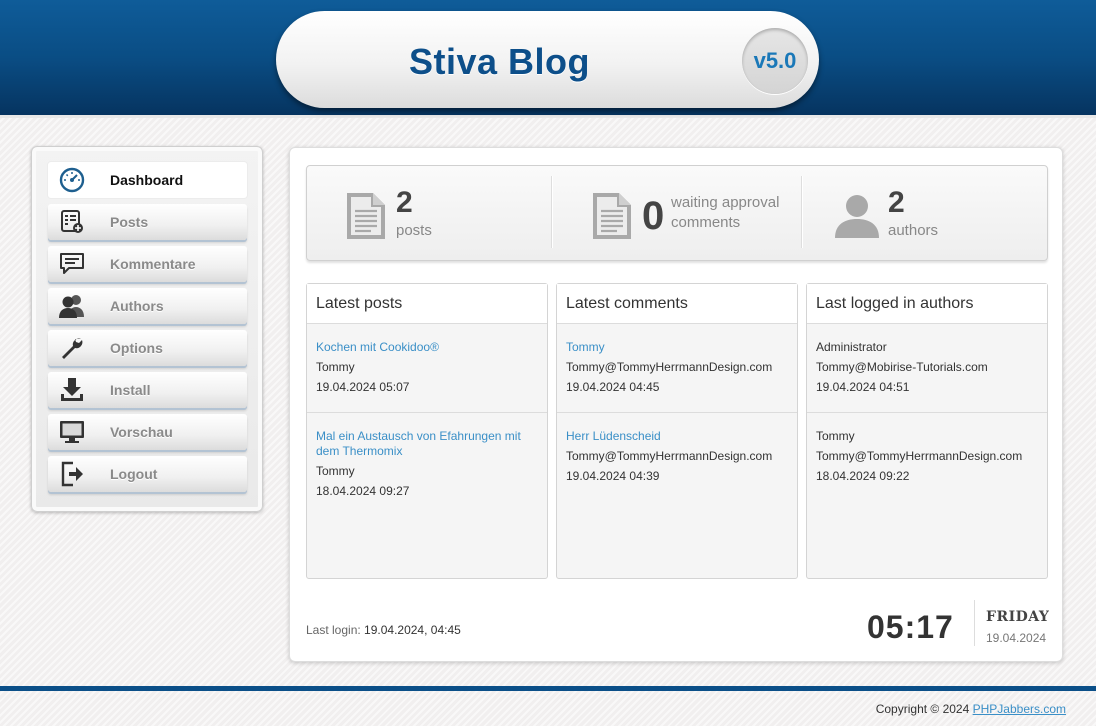  I want to click on monitor-icon, so click(72, 432).